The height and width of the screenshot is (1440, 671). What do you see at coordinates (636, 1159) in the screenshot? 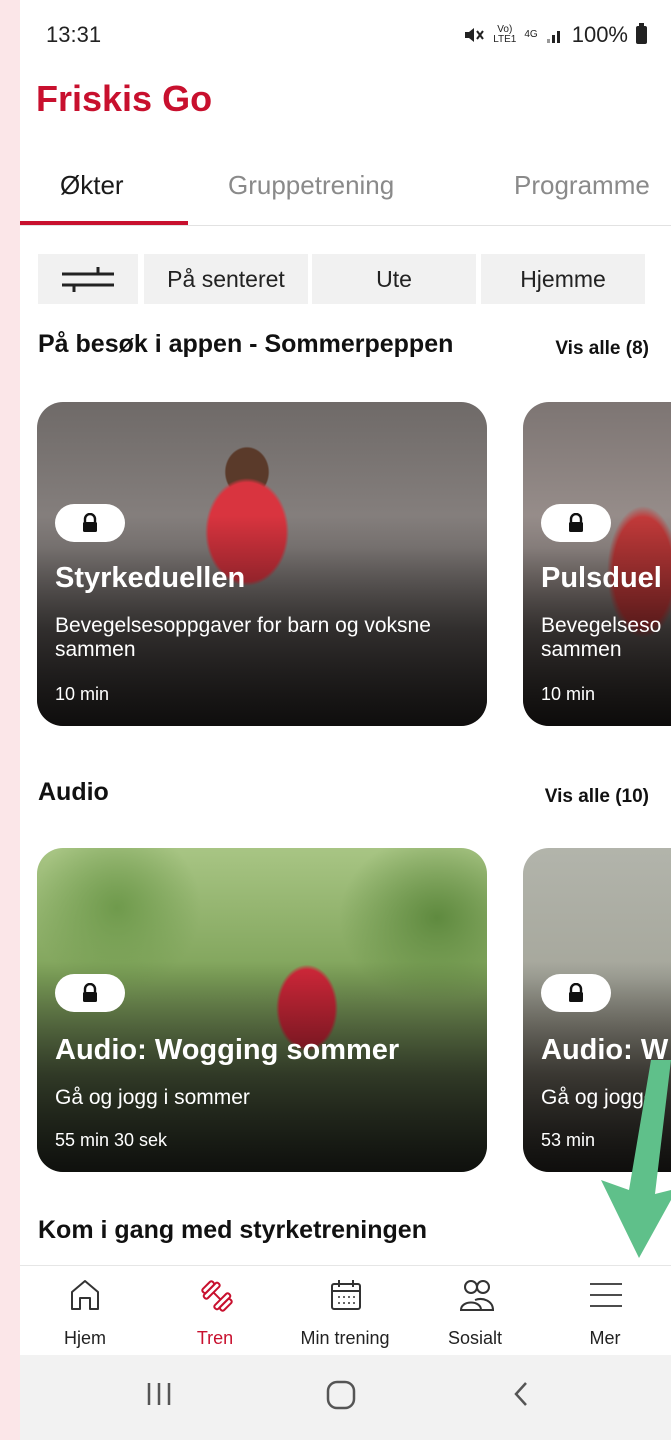
I see `green-arrow-annotation` at bounding box center [636, 1159].